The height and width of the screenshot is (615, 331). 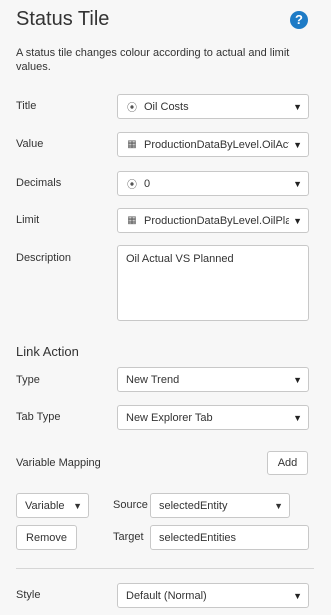 I want to click on description-label: Description, so click(x=44, y=258).